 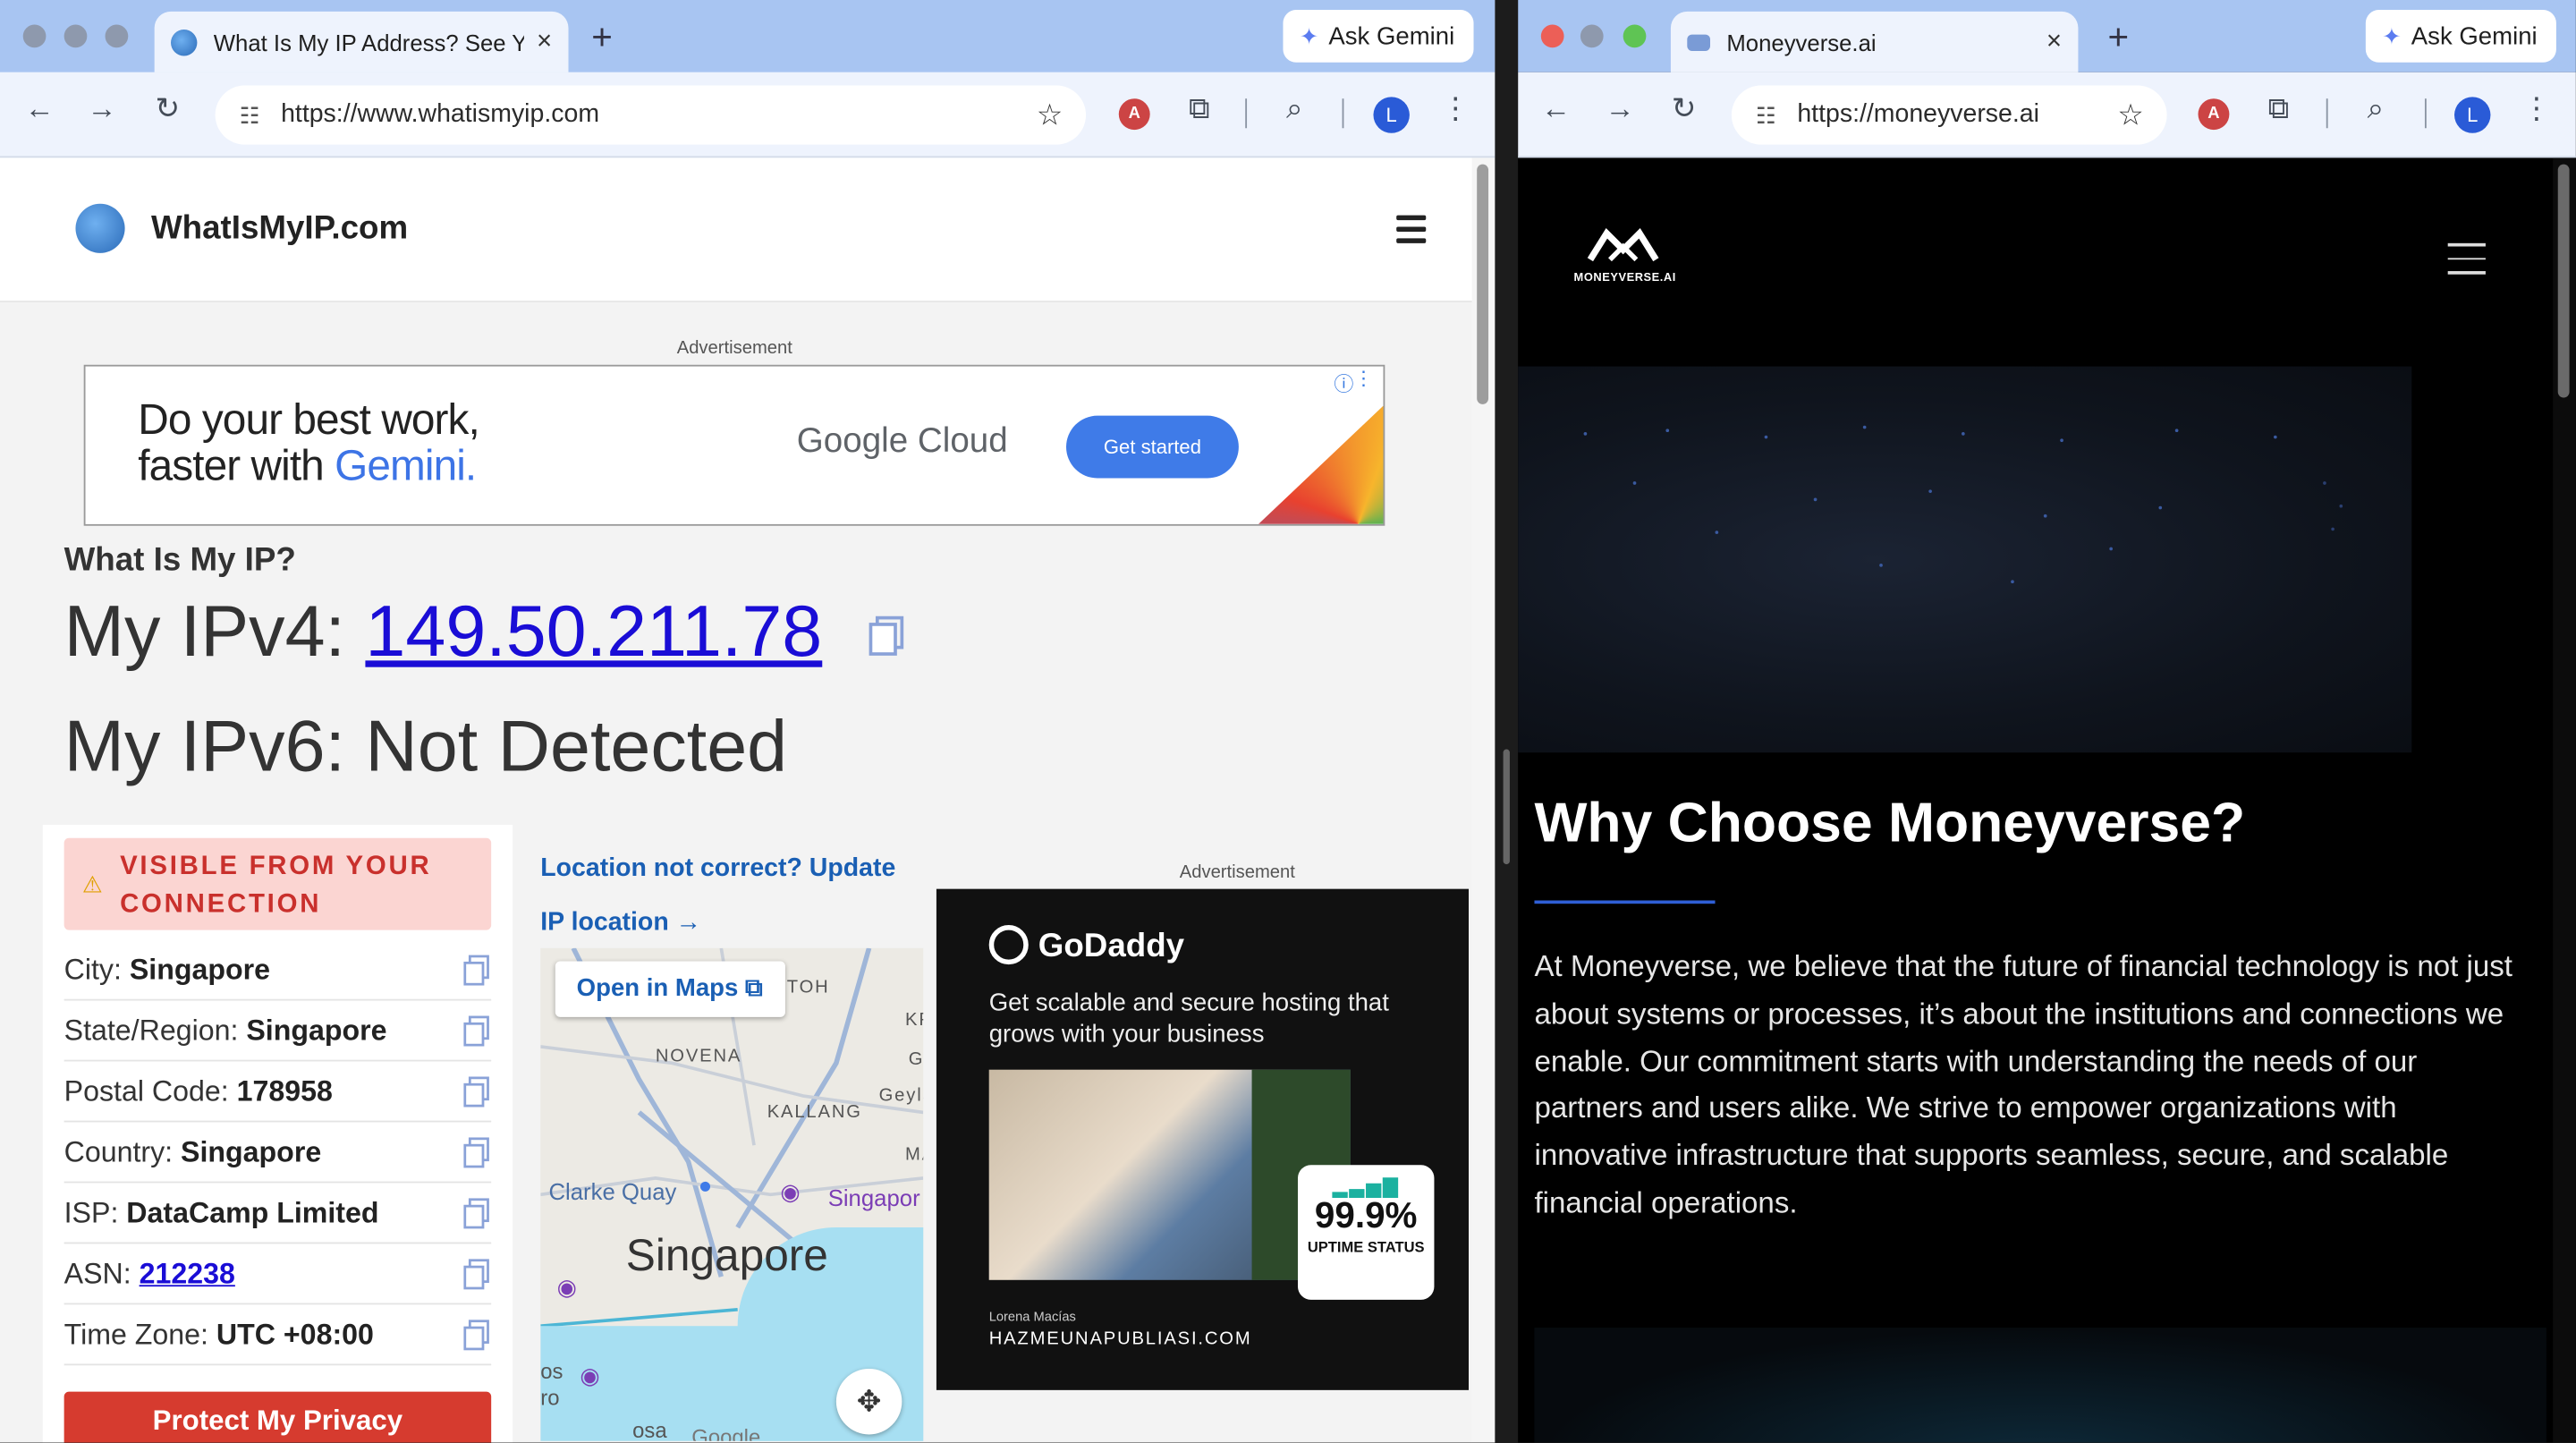 I want to click on ad-site-url: HAZMEUNAPUBLIASI.COM, so click(x=1120, y=1338).